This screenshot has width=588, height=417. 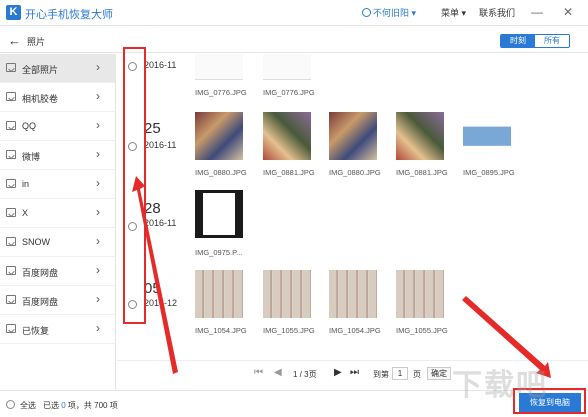 I want to click on photo-filename: IMG_0895.JPG, so click(x=489, y=172).